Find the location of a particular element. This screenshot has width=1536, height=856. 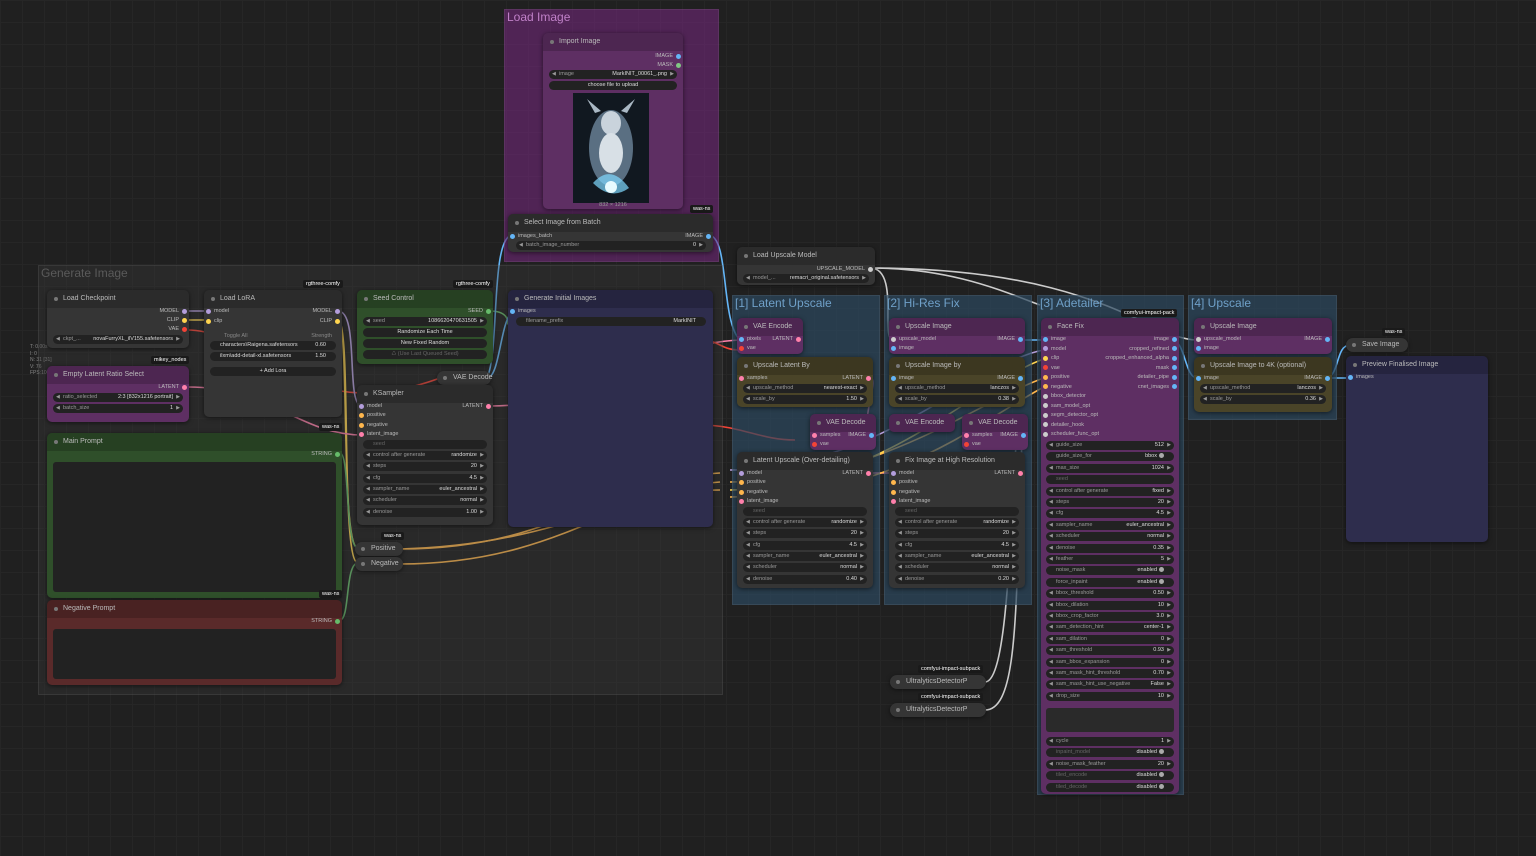

output-image: image is located at coordinates (1165, 339).